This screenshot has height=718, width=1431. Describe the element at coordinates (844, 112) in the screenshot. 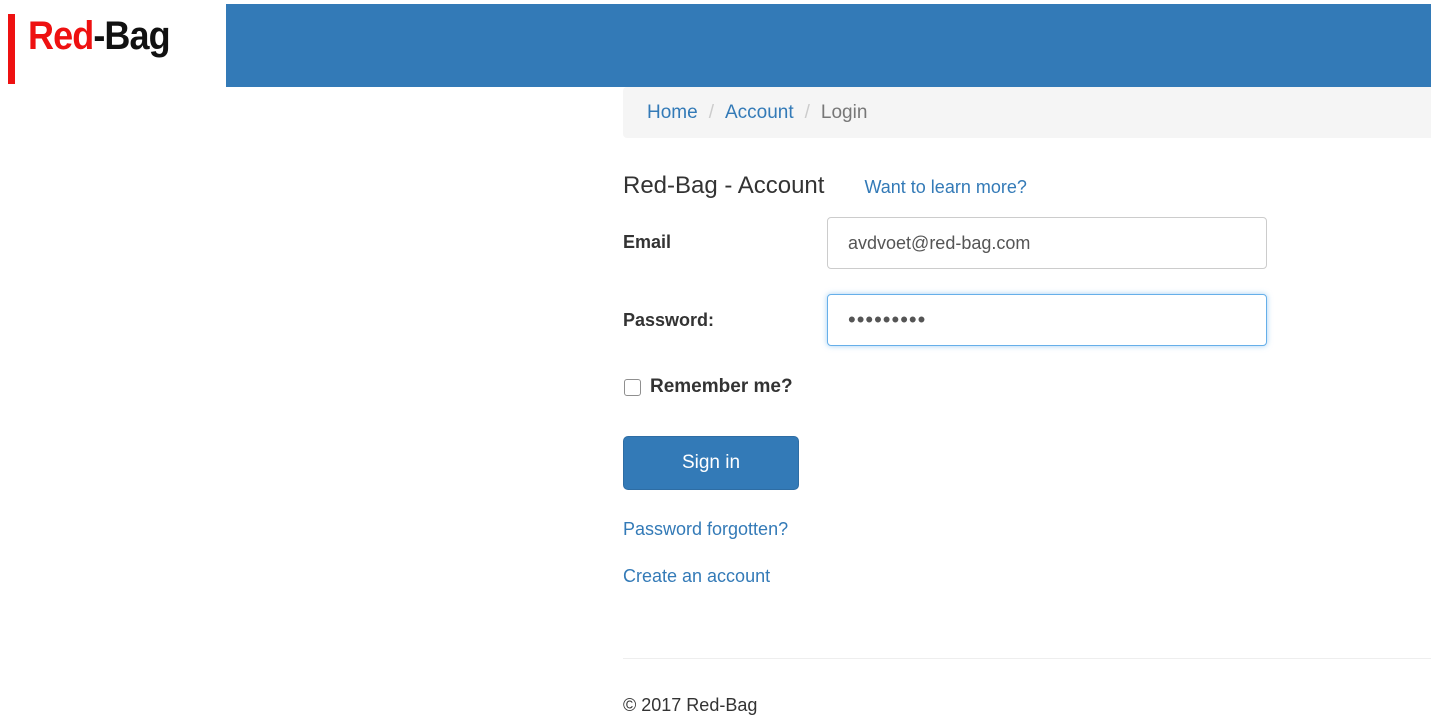

I see `breadcrumb-current: Login` at that location.